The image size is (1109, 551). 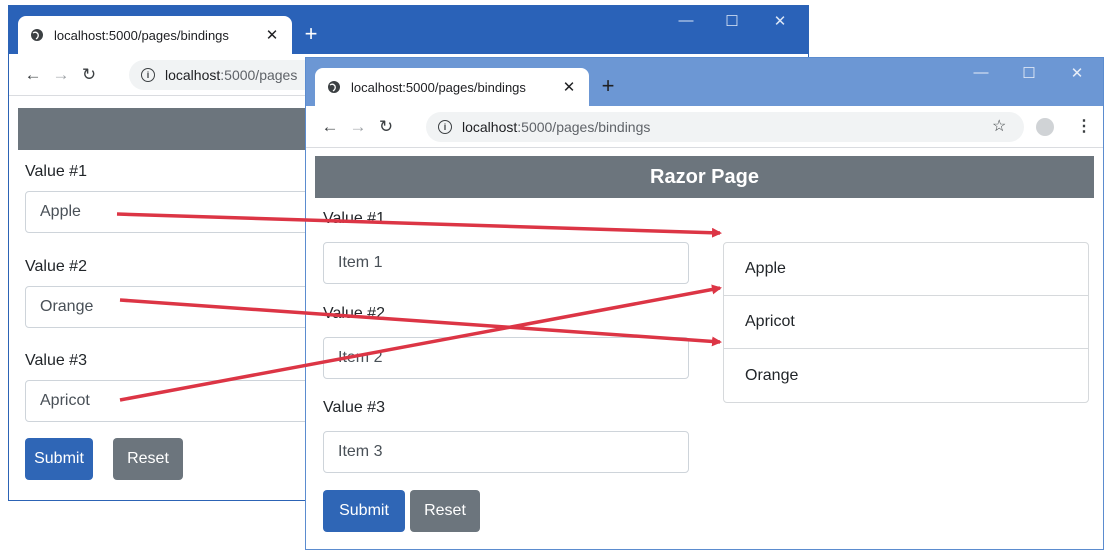 What do you see at coordinates (185, 307) in the screenshot?
I see `value-2-input: Orange` at bounding box center [185, 307].